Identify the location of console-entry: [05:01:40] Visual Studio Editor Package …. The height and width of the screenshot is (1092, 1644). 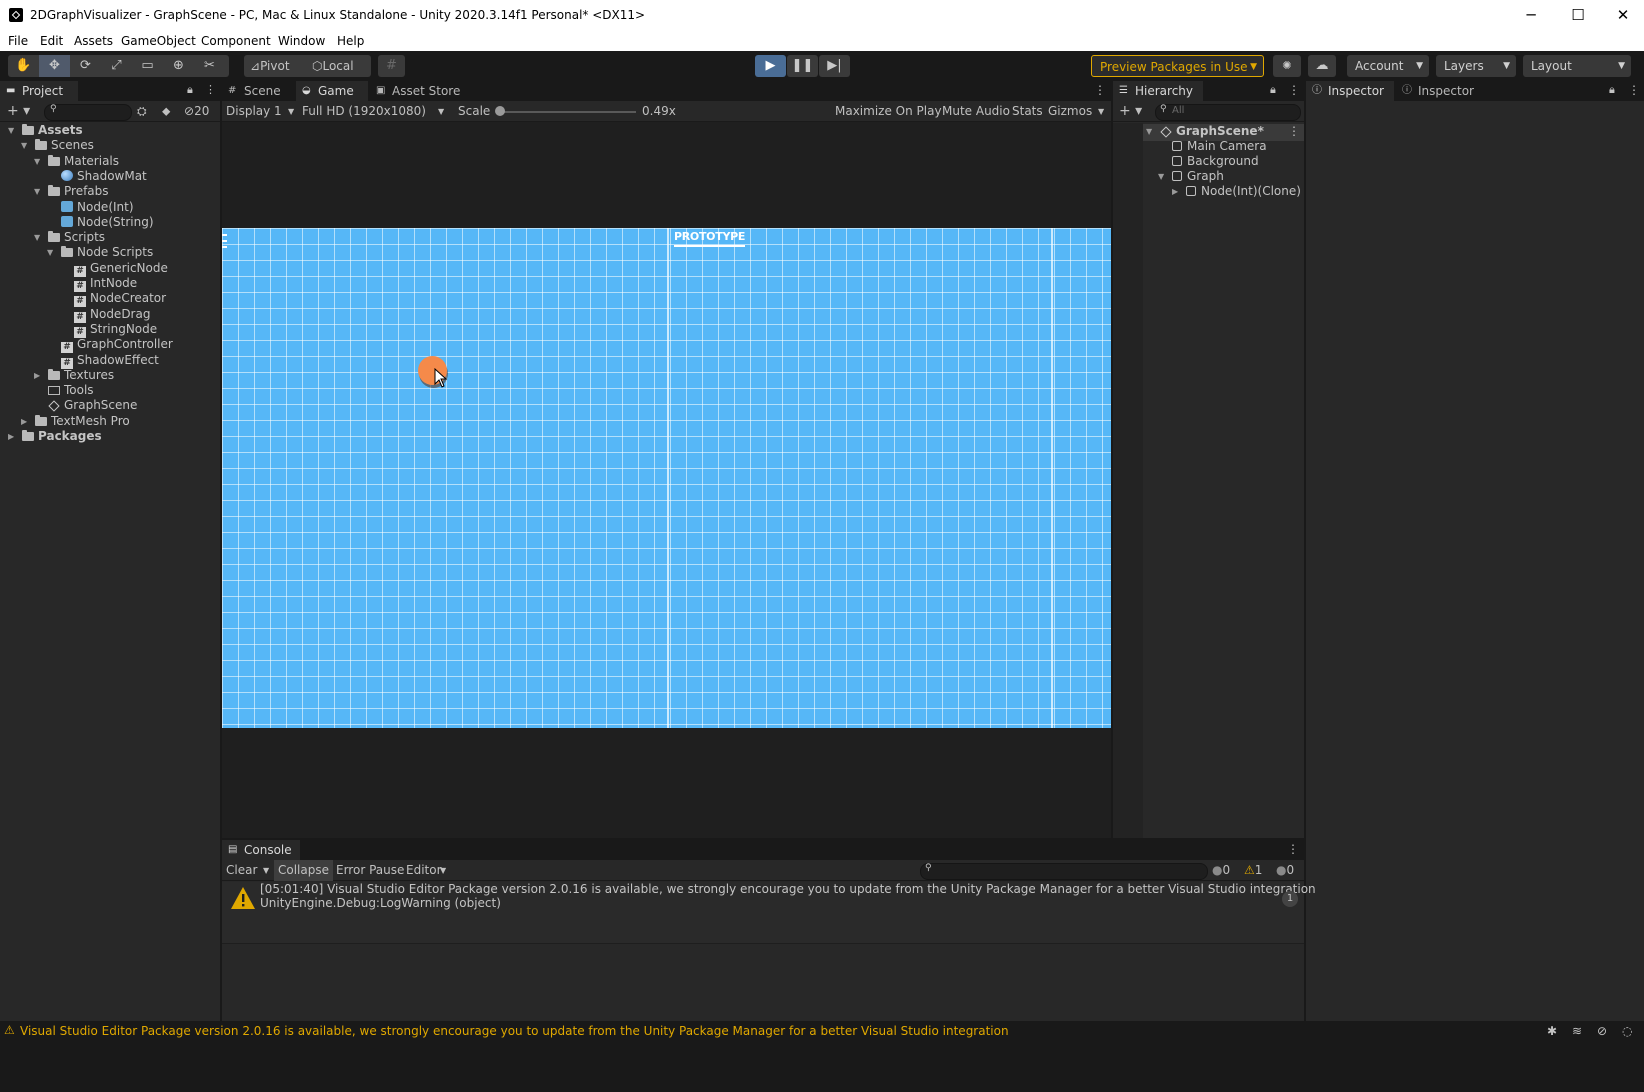
(769, 913).